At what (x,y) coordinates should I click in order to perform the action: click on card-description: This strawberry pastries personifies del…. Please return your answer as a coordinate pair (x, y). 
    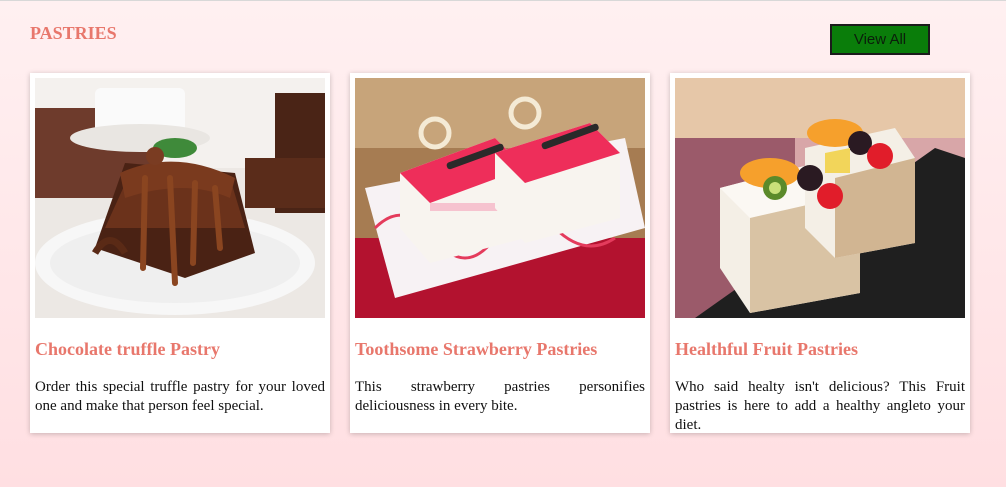
    Looking at the image, I should click on (500, 396).